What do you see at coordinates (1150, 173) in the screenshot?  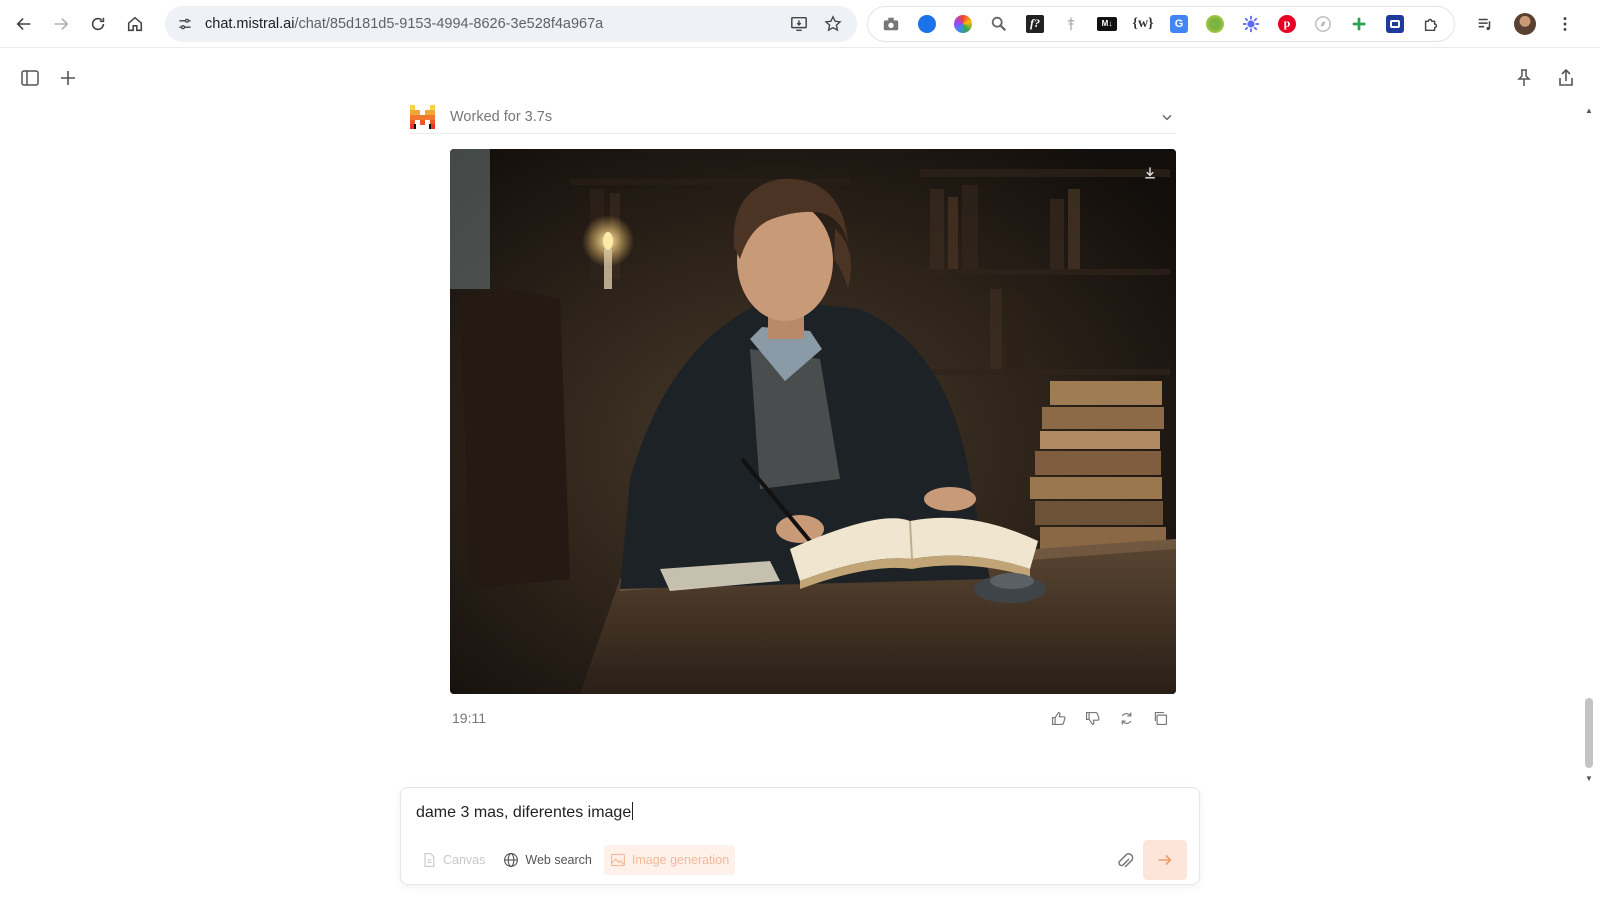 I see `download-icon` at bounding box center [1150, 173].